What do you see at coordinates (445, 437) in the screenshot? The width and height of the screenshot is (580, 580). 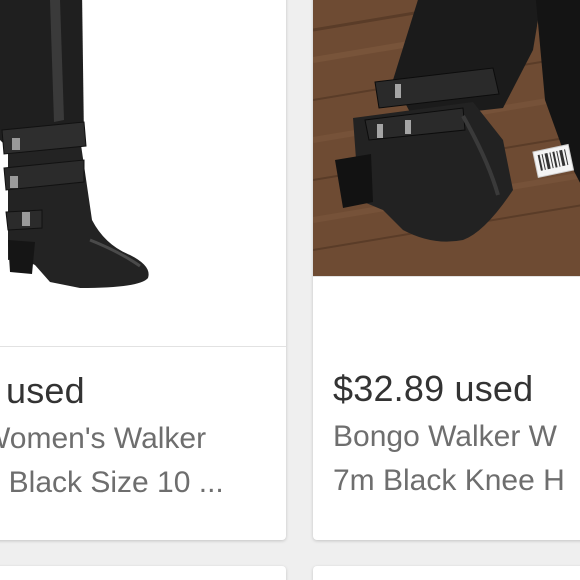 I see `listing-title-line-1: Bongo Walker W` at bounding box center [445, 437].